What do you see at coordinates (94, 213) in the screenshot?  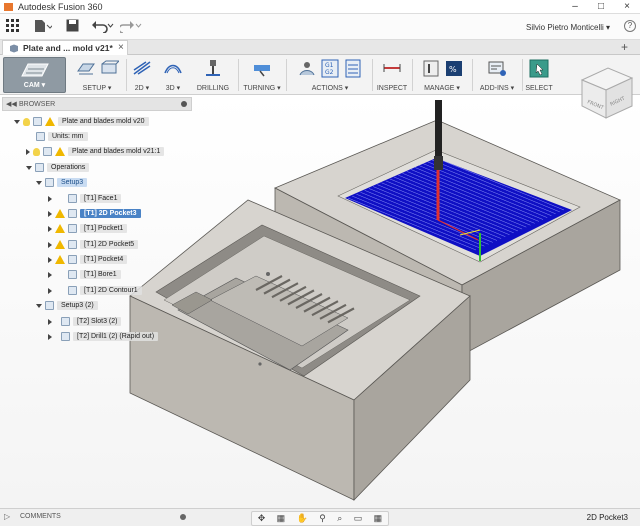 I see `tree-node-op-selected: [T1] 2D Pocket3` at bounding box center [94, 213].